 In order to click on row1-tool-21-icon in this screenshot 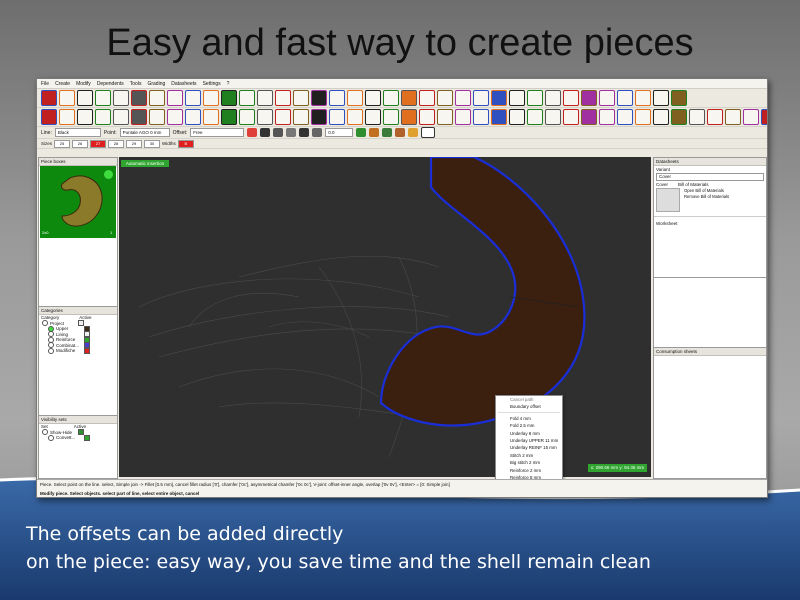, I will do `click(409, 98)`.